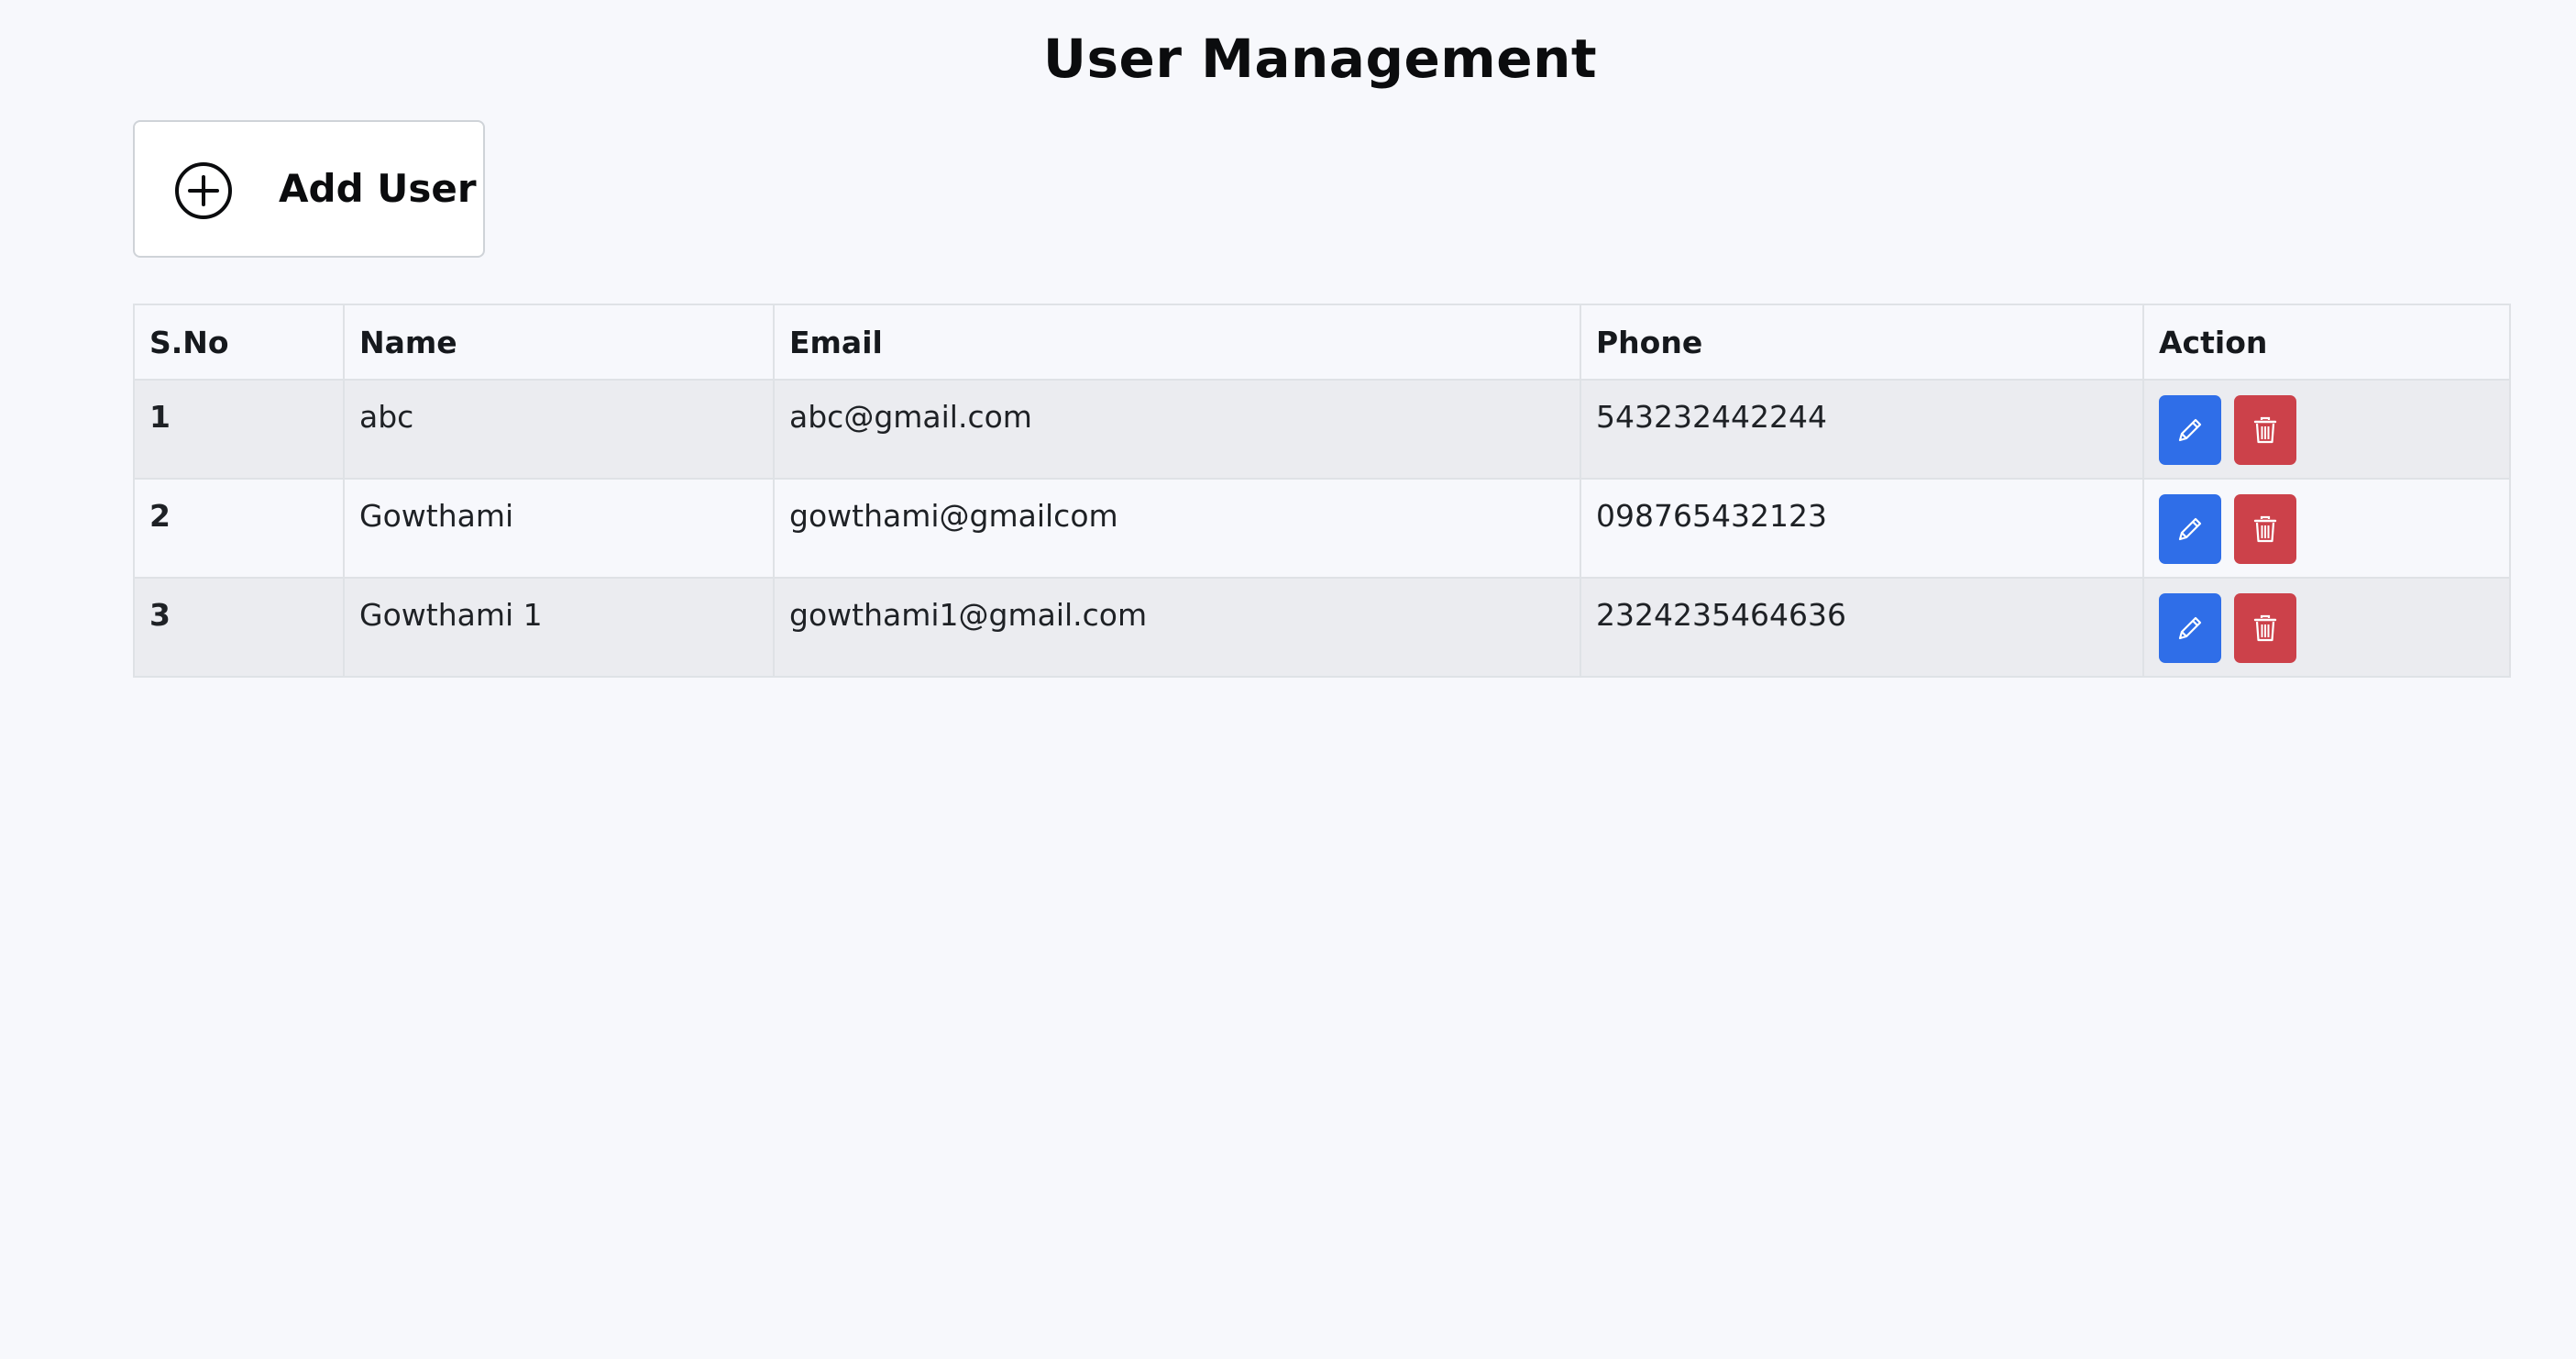  I want to click on cell-sno: 1, so click(239, 429).